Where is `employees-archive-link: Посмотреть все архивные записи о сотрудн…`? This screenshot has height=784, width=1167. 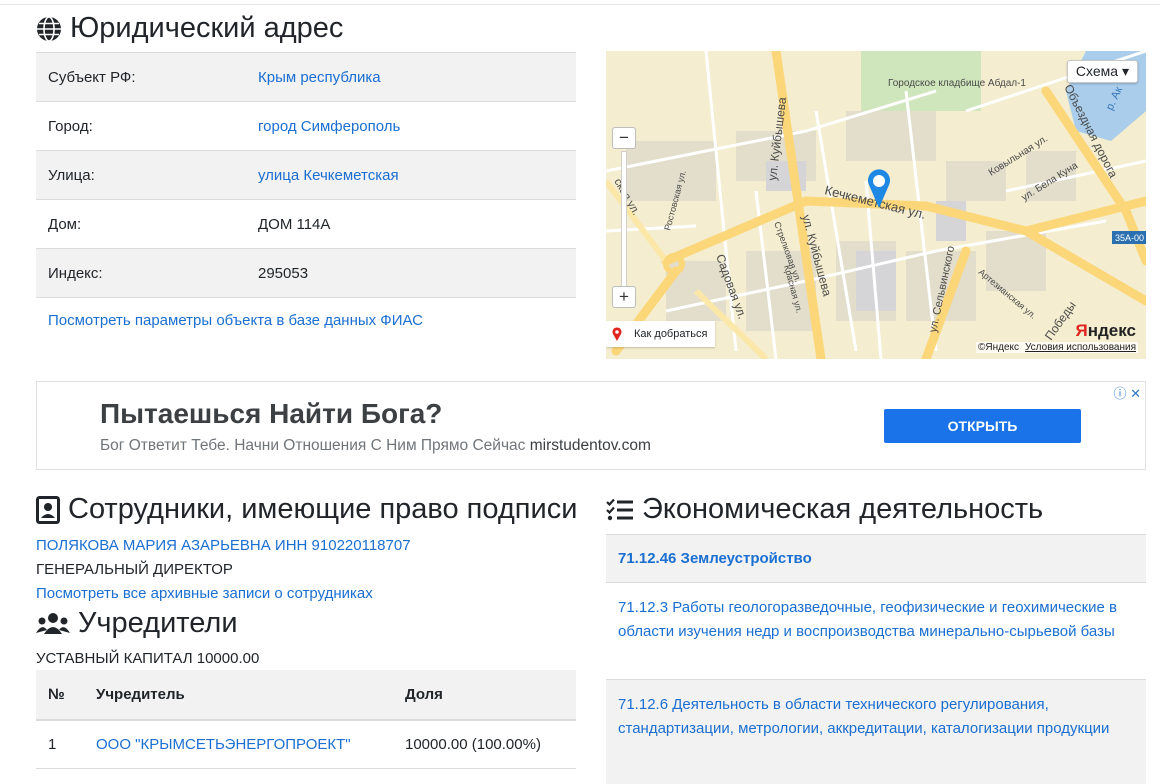 employees-archive-link: Посмотреть все архивные записи о сотрудн… is located at coordinates (204, 593).